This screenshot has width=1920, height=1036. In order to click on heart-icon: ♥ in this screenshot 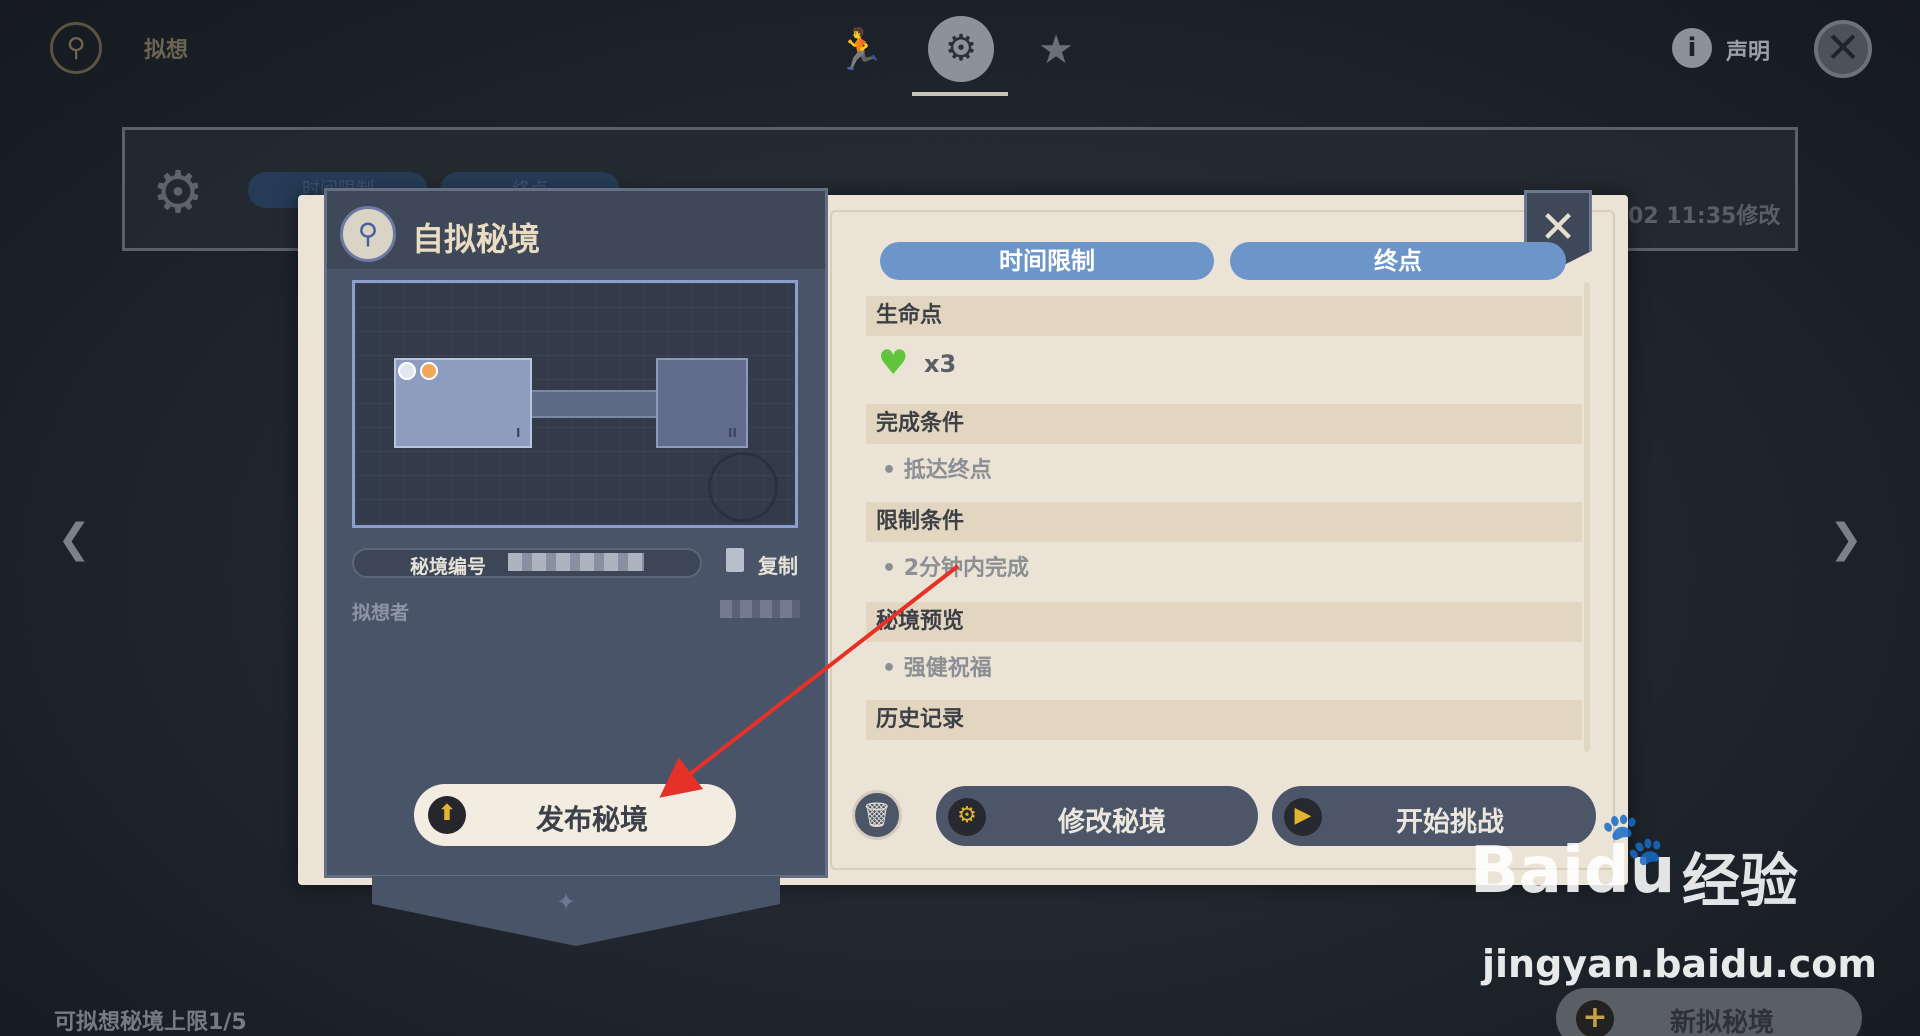, I will do `click(893, 363)`.